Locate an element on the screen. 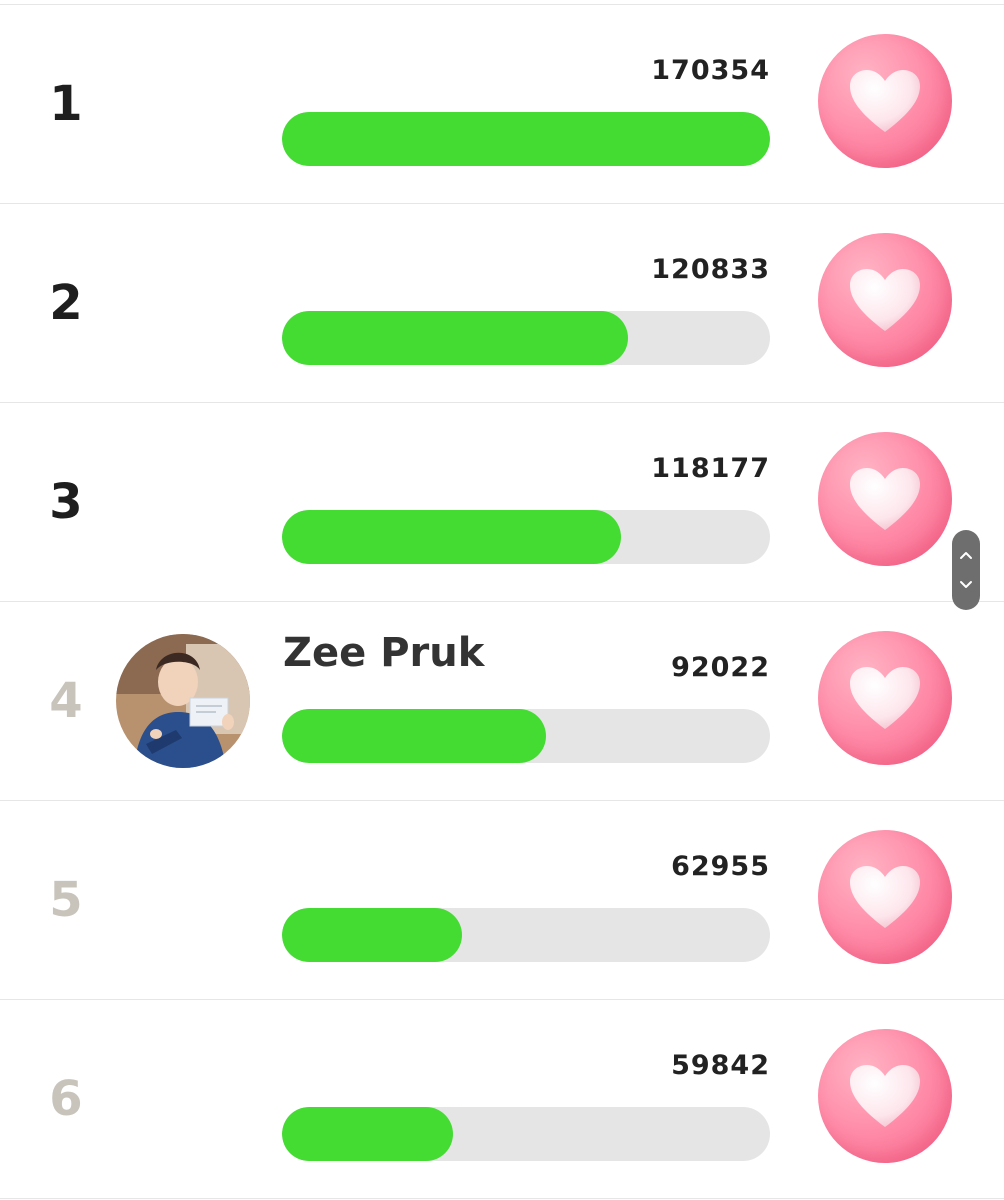 The height and width of the screenshot is (1200, 1004). rank-number: 4 is located at coordinates (66, 701).